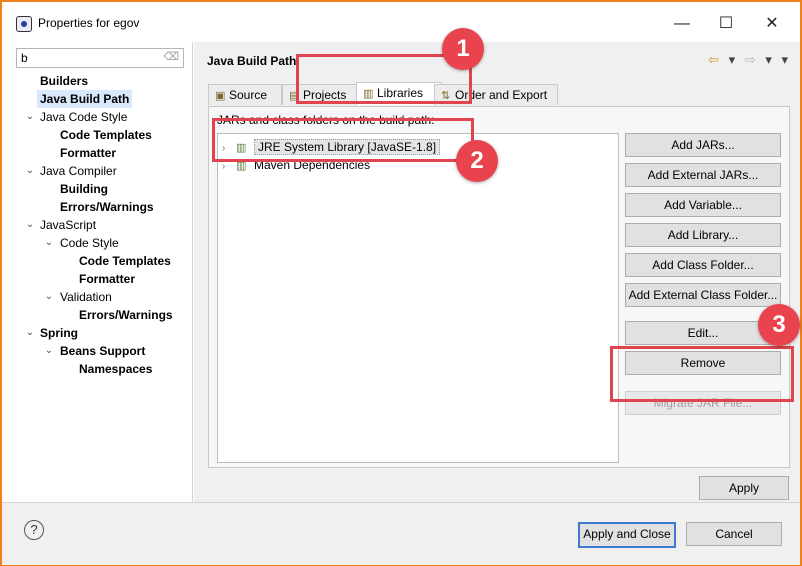 This screenshot has height=566, width=802. Describe the element at coordinates (401, 22) in the screenshot. I see `title-bar: Properties for egov — ☐ ✕` at that location.